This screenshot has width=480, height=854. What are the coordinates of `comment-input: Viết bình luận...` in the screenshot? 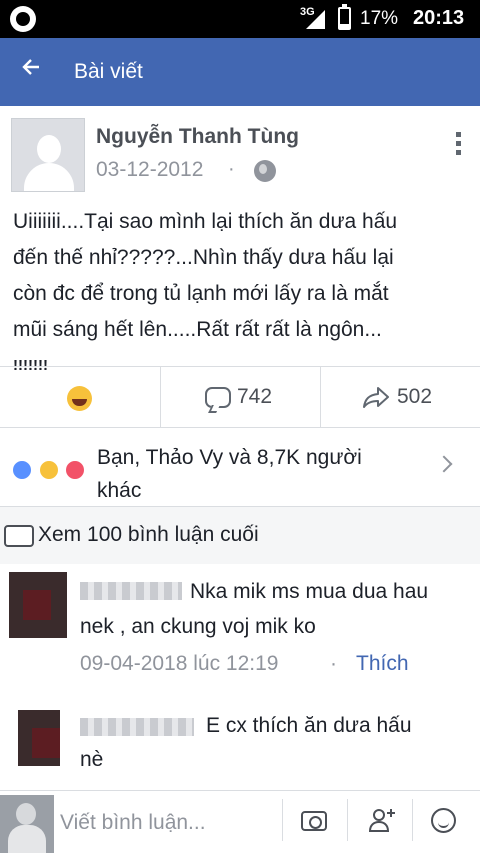 It's located at (133, 823).